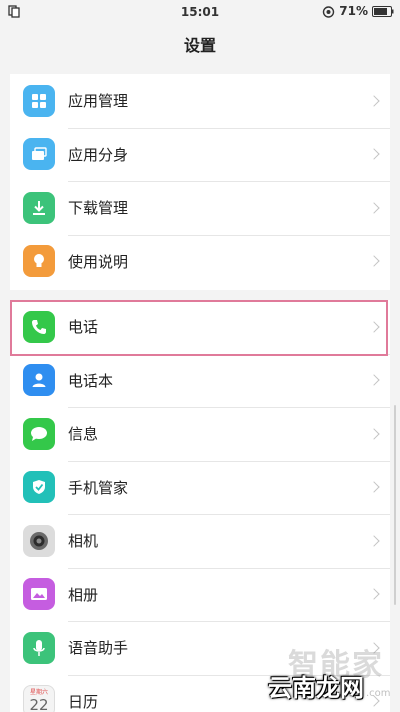  What do you see at coordinates (98, 101) in the screenshot?
I see `settings-item-label: 应用管理` at bounding box center [98, 101].